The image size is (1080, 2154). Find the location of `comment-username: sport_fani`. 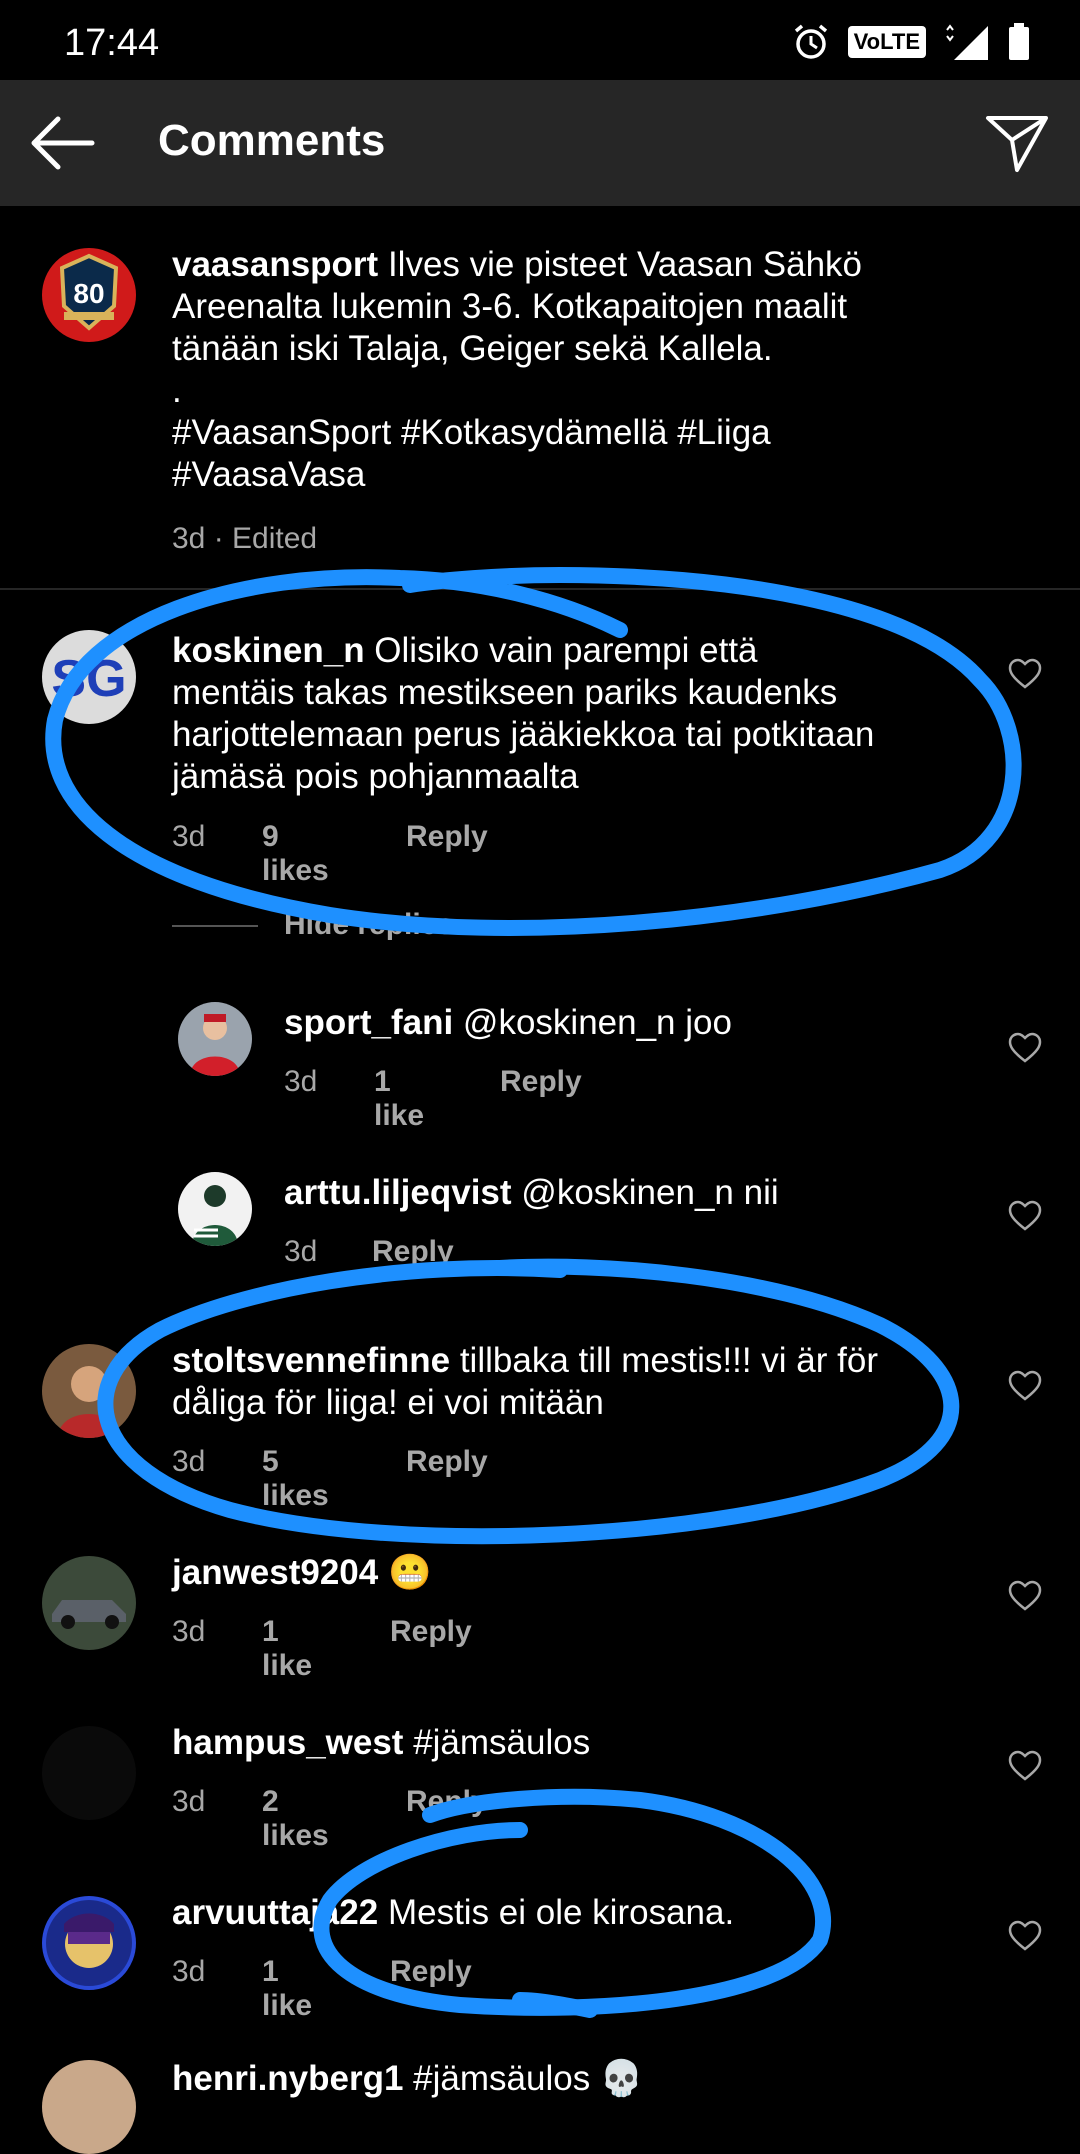

comment-username: sport_fani is located at coordinates (368, 1022).